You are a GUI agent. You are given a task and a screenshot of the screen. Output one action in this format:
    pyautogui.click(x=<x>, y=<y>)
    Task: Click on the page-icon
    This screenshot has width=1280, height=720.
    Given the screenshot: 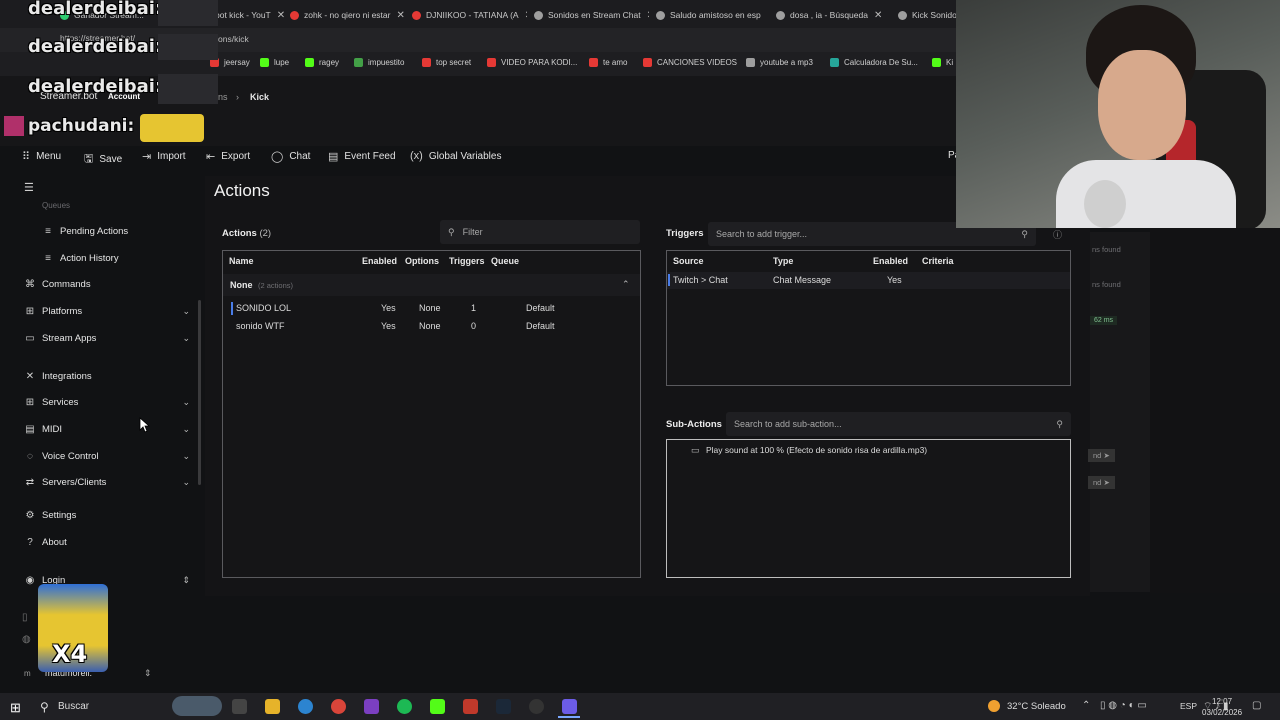 What is the action you would take?
    pyautogui.click(x=538, y=15)
    